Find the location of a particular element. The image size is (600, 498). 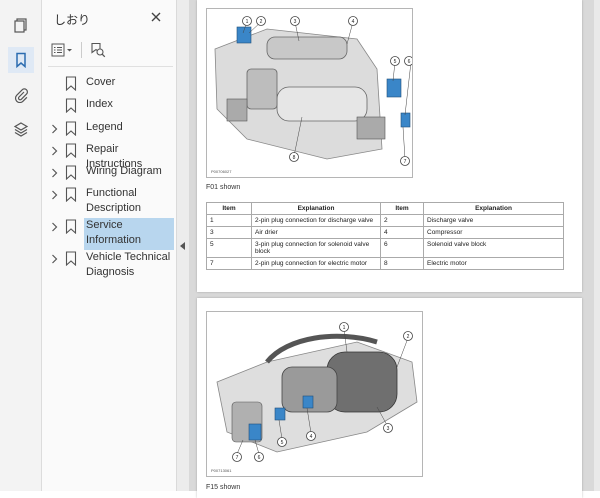

bookmarks-toolbar is located at coordinates (110, 50).